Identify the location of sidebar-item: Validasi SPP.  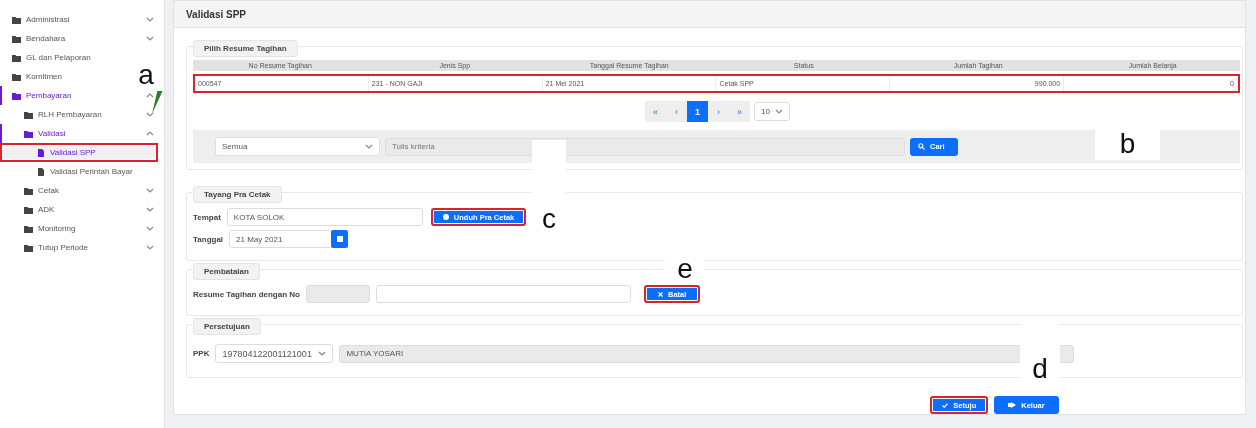
(79, 152).